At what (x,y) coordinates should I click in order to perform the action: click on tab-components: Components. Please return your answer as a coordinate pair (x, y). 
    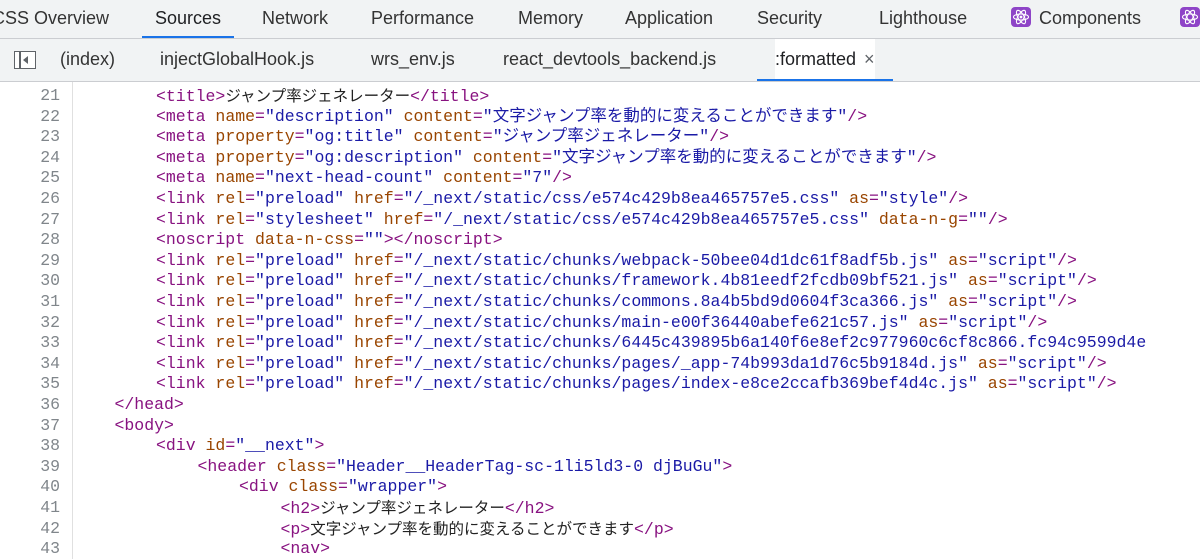
    Looking at the image, I should click on (1076, 19).